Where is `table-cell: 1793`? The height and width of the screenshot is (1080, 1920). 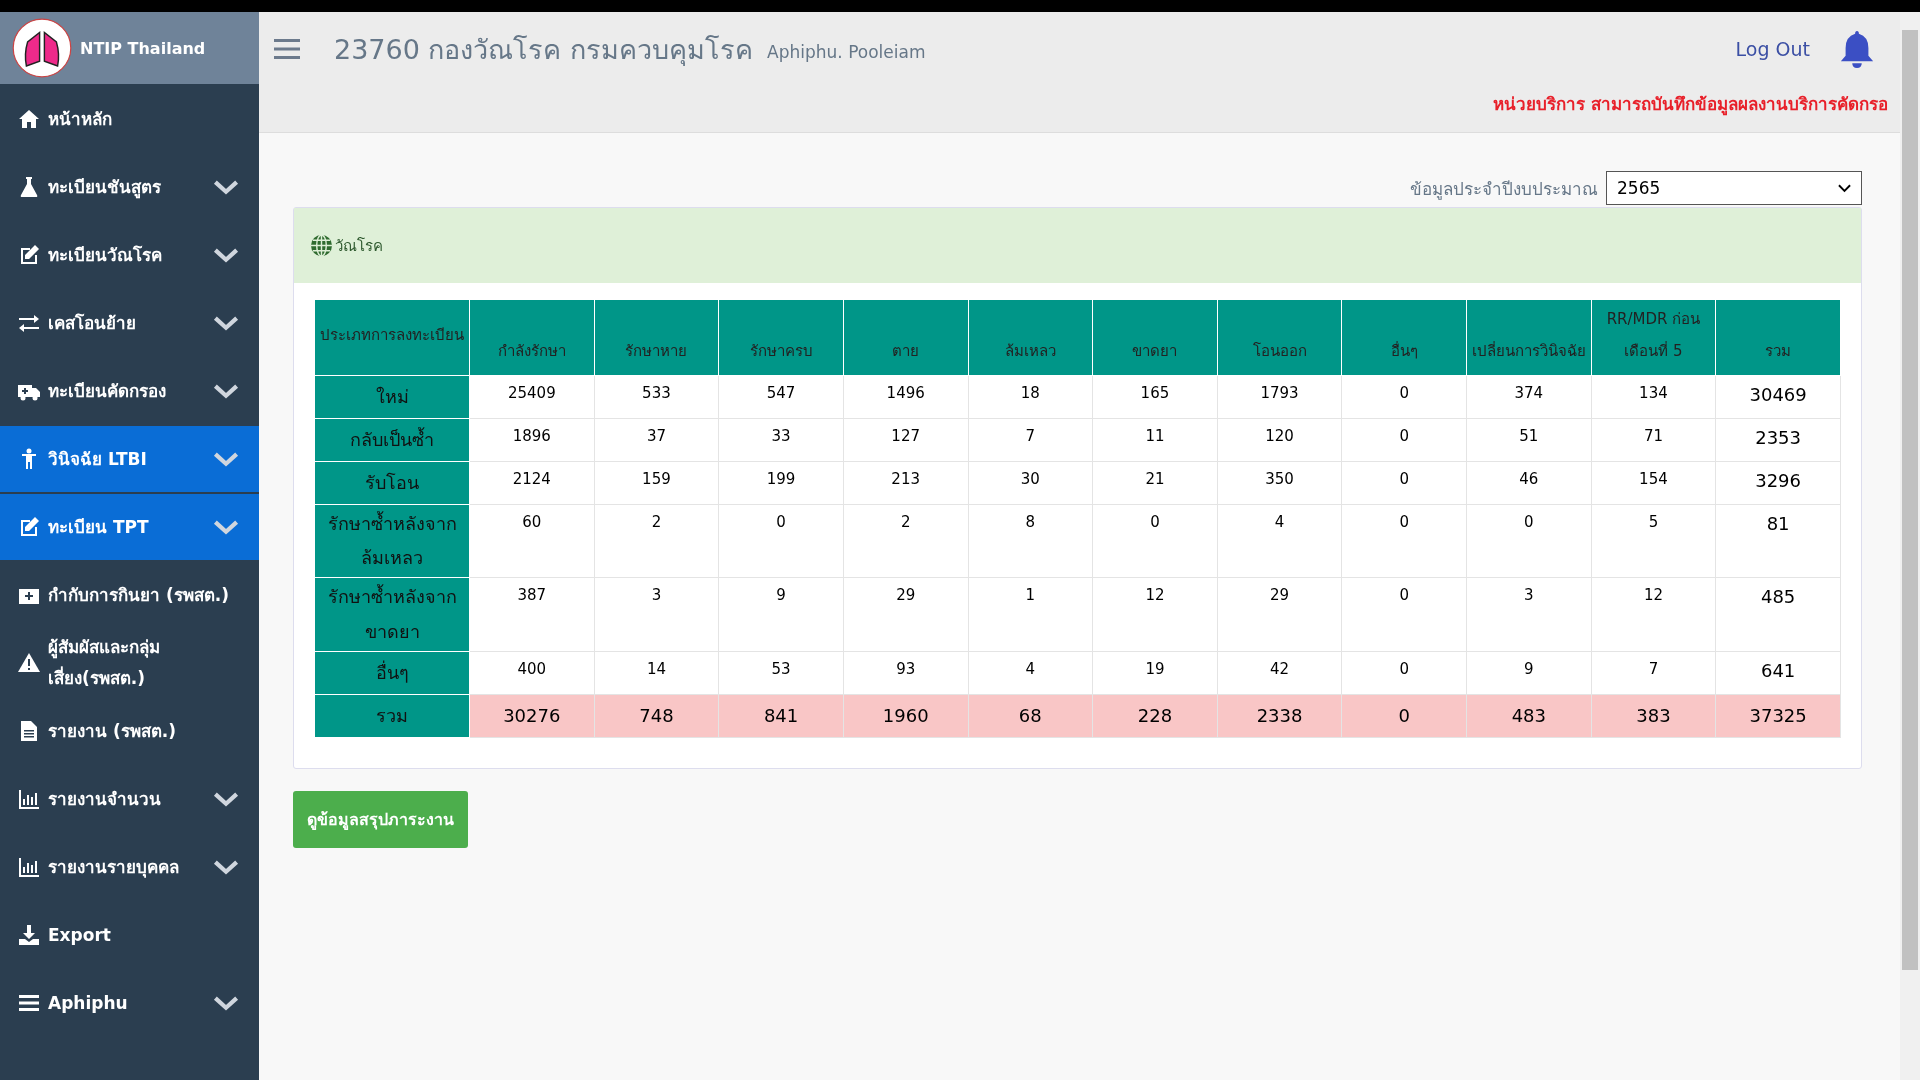
table-cell: 1793 is located at coordinates (1279, 397).